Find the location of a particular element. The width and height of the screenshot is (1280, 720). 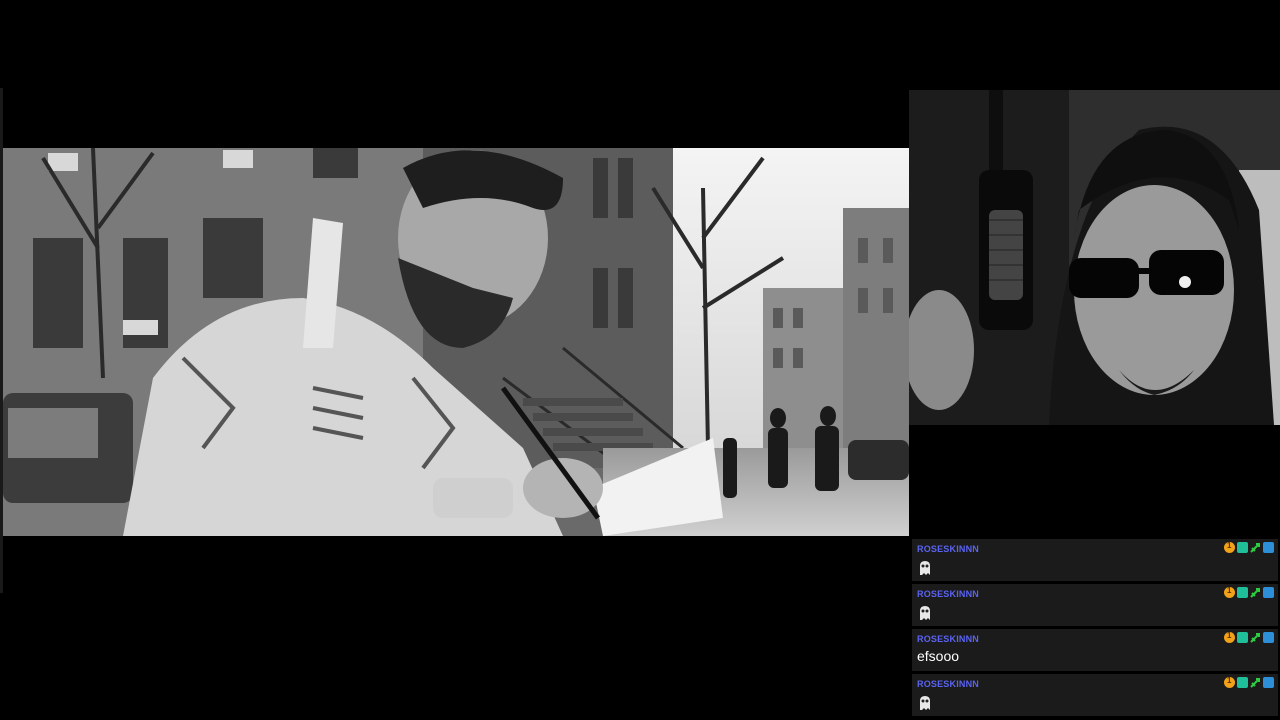

webcam-image is located at coordinates (1094, 257).